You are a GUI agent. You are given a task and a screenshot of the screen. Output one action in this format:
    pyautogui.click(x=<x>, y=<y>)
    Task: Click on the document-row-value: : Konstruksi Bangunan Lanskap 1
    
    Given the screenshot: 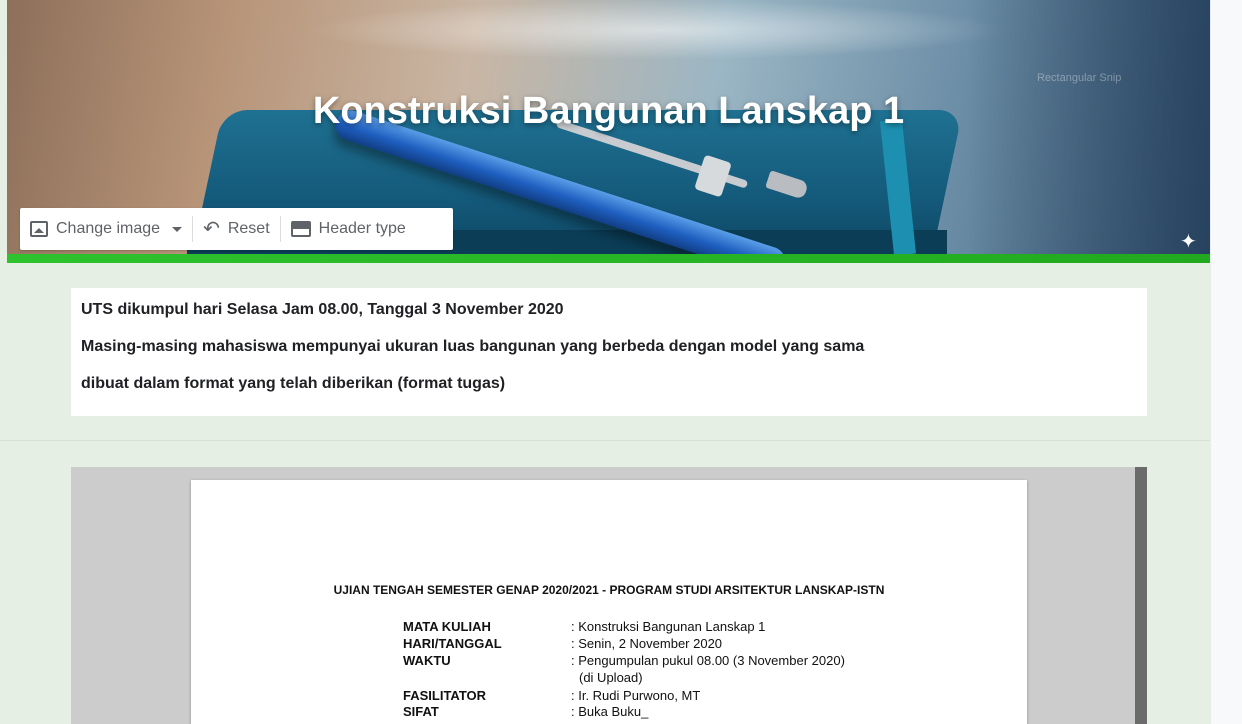 What is the action you would take?
    pyautogui.click(x=668, y=626)
    